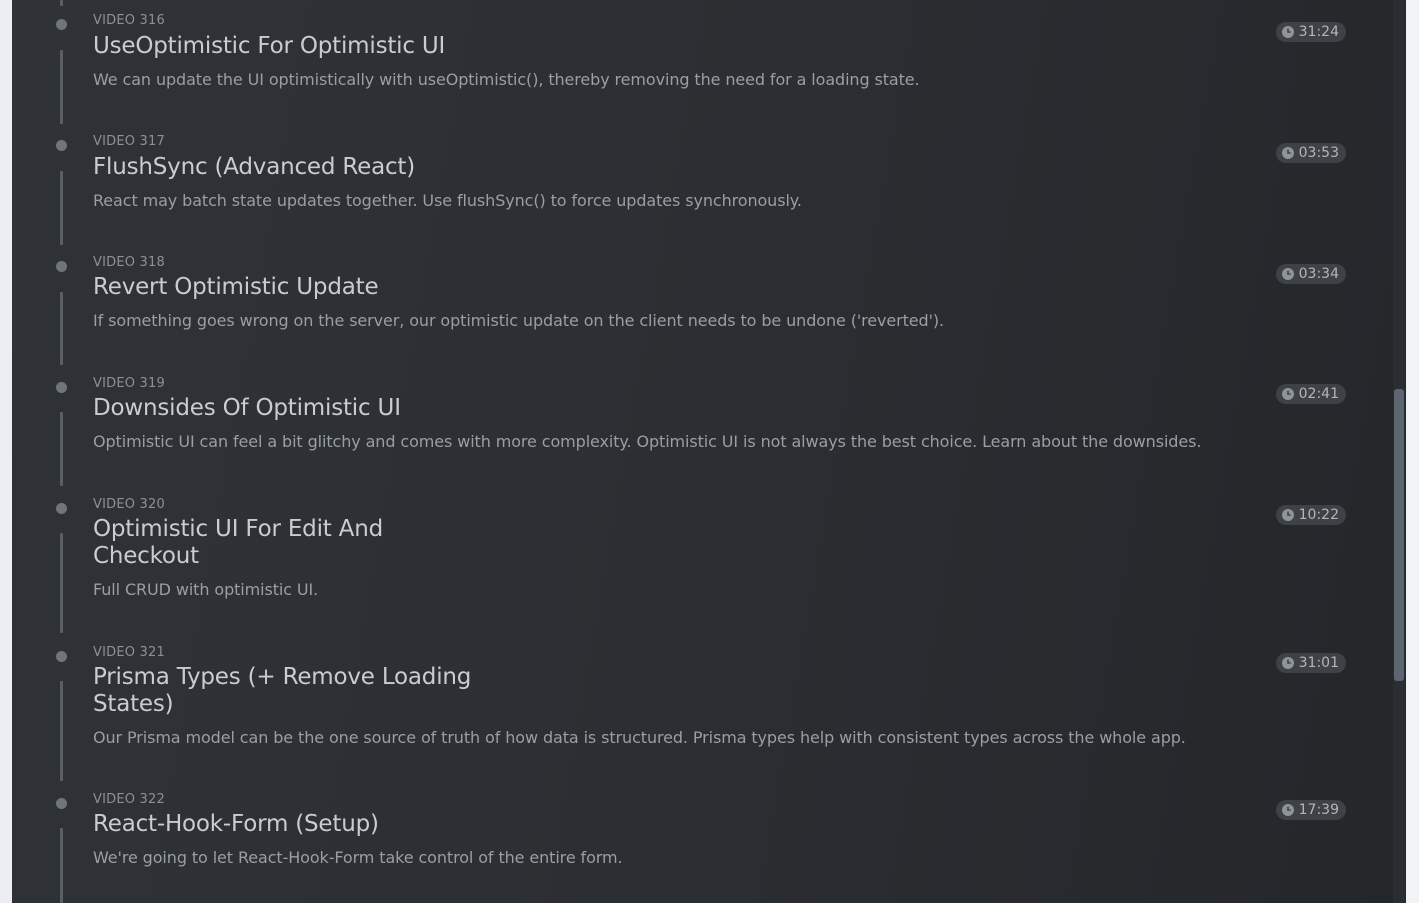 The width and height of the screenshot is (1419, 903). Describe the element at coordinates (288, 691) in the screenshot. I see `video-title: Prisma Types (+ Remove Loading States)` at that location.